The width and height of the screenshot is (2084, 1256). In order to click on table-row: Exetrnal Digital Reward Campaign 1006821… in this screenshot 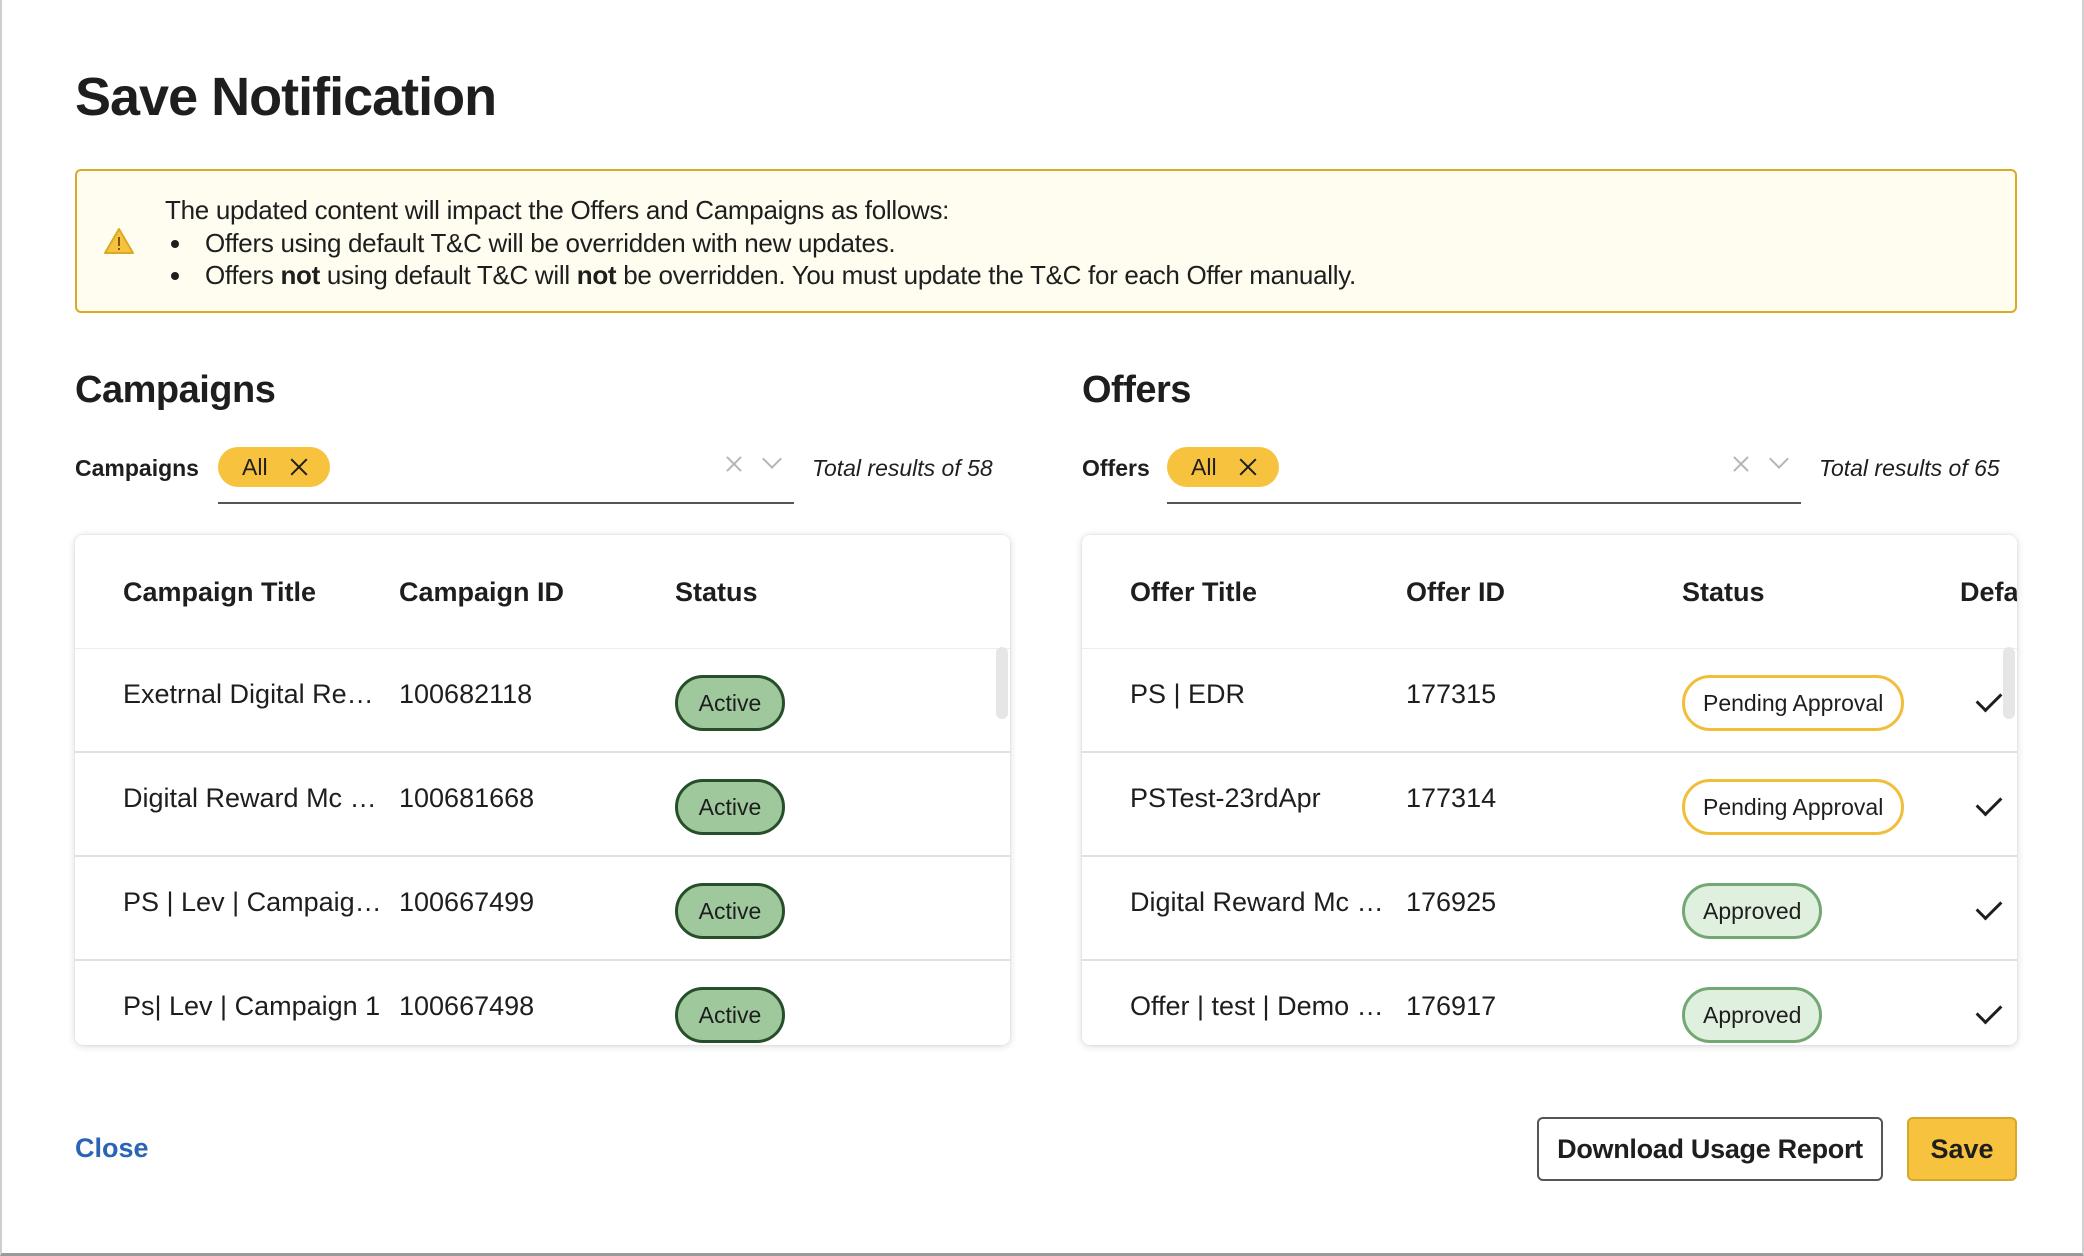, I will do `click(542, 701)`.